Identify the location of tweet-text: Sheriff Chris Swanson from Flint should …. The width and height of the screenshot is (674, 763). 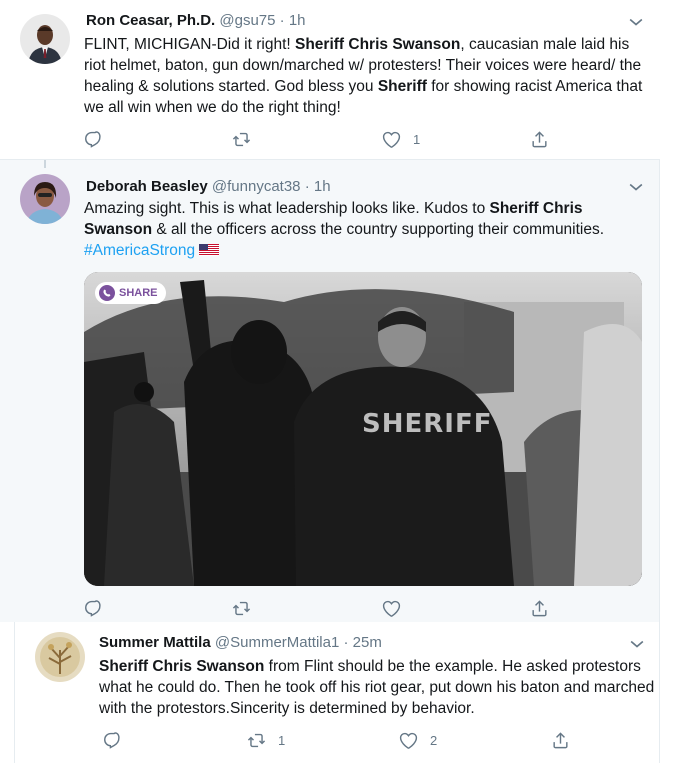
(377, 687).